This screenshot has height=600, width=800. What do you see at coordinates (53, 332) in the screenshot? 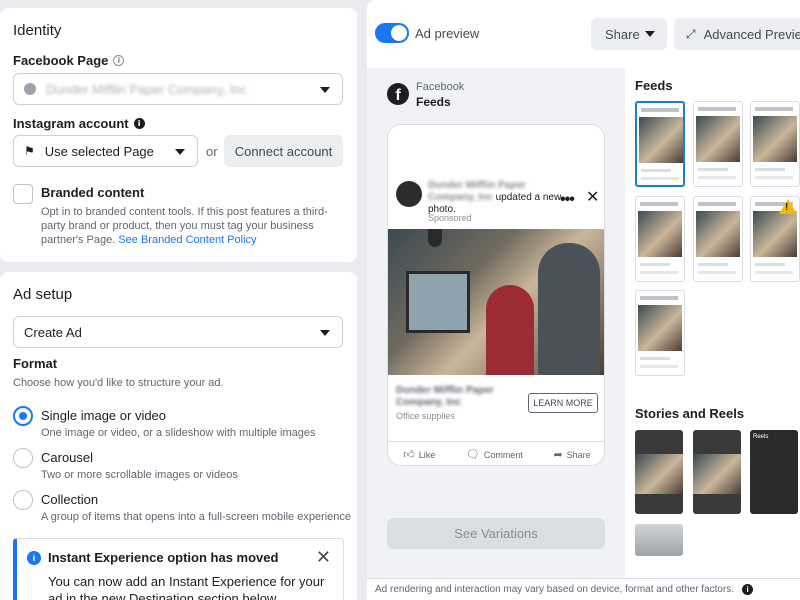
I see `ad-creation-value: Create Ad` at bounding box center [53, 332].